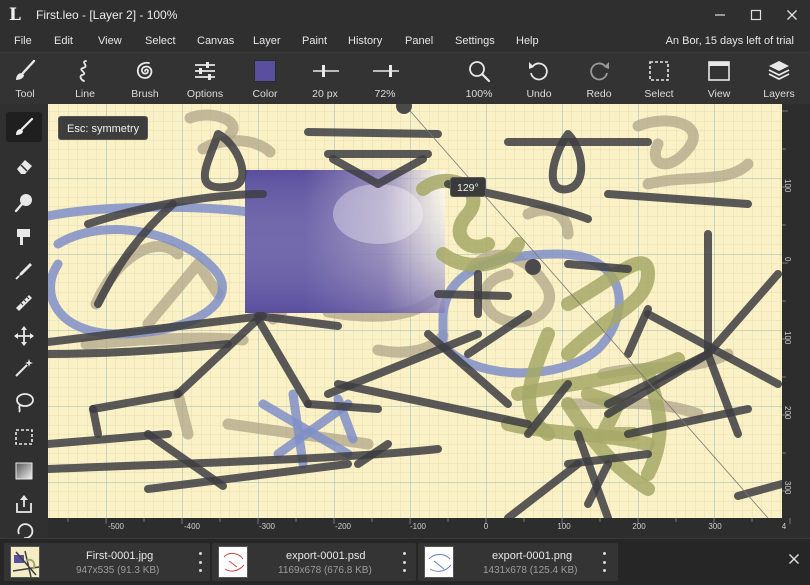 This screenshot has height=585, width=810. Describe the element at coordinates (25, 94) in the screenshot. I see `tool-label: Tool` at that location.